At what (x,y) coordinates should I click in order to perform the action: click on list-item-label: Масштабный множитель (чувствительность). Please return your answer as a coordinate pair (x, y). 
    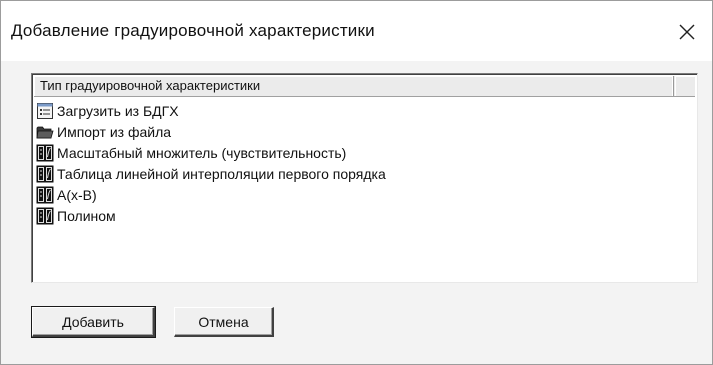
    Looking at the image, I should click on (202, 152).